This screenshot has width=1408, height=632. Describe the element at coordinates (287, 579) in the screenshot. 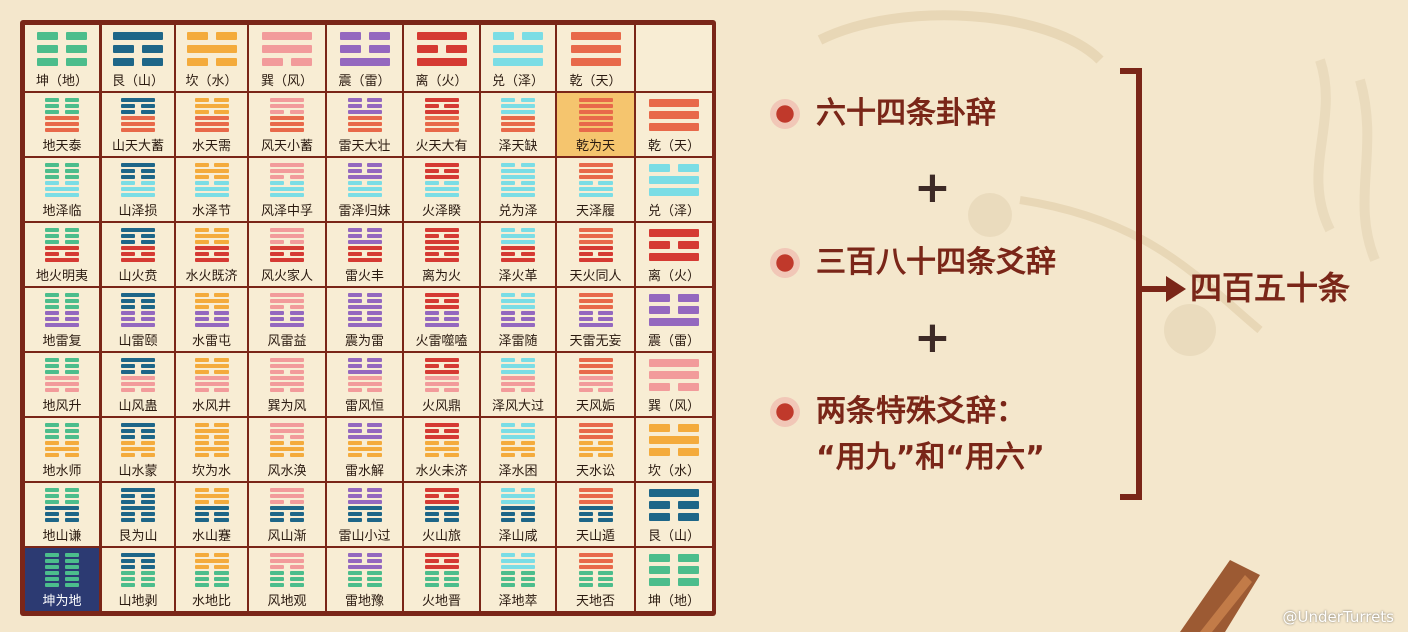

I see `hexagram-cell: 风地观` at that location.